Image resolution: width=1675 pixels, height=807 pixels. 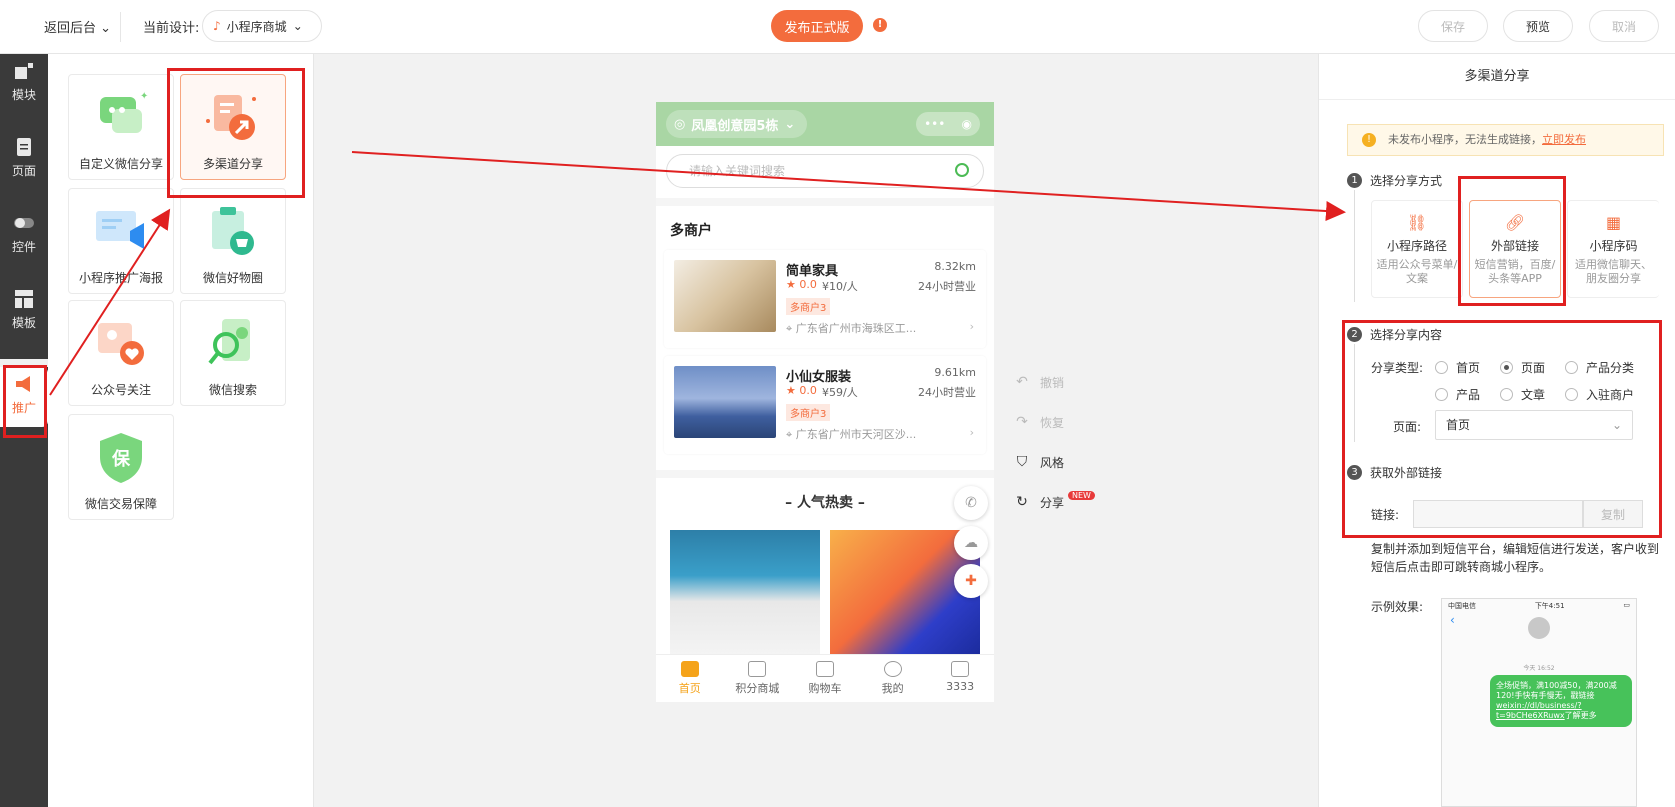 What do you see at coordinates (971, 581) in the screenshot?
I see `gift-icon: ✚` at bounding box center [971, 581].